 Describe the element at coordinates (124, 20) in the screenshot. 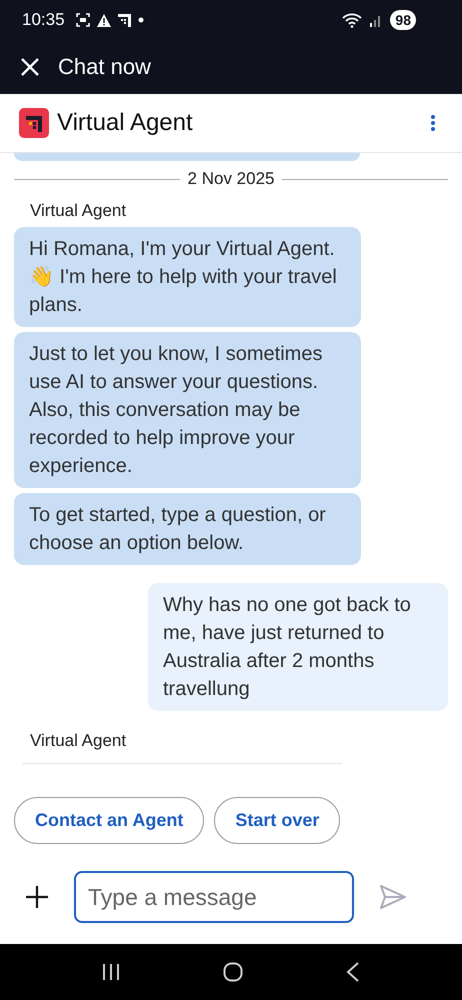

I see `app-logo-icon` at that location.